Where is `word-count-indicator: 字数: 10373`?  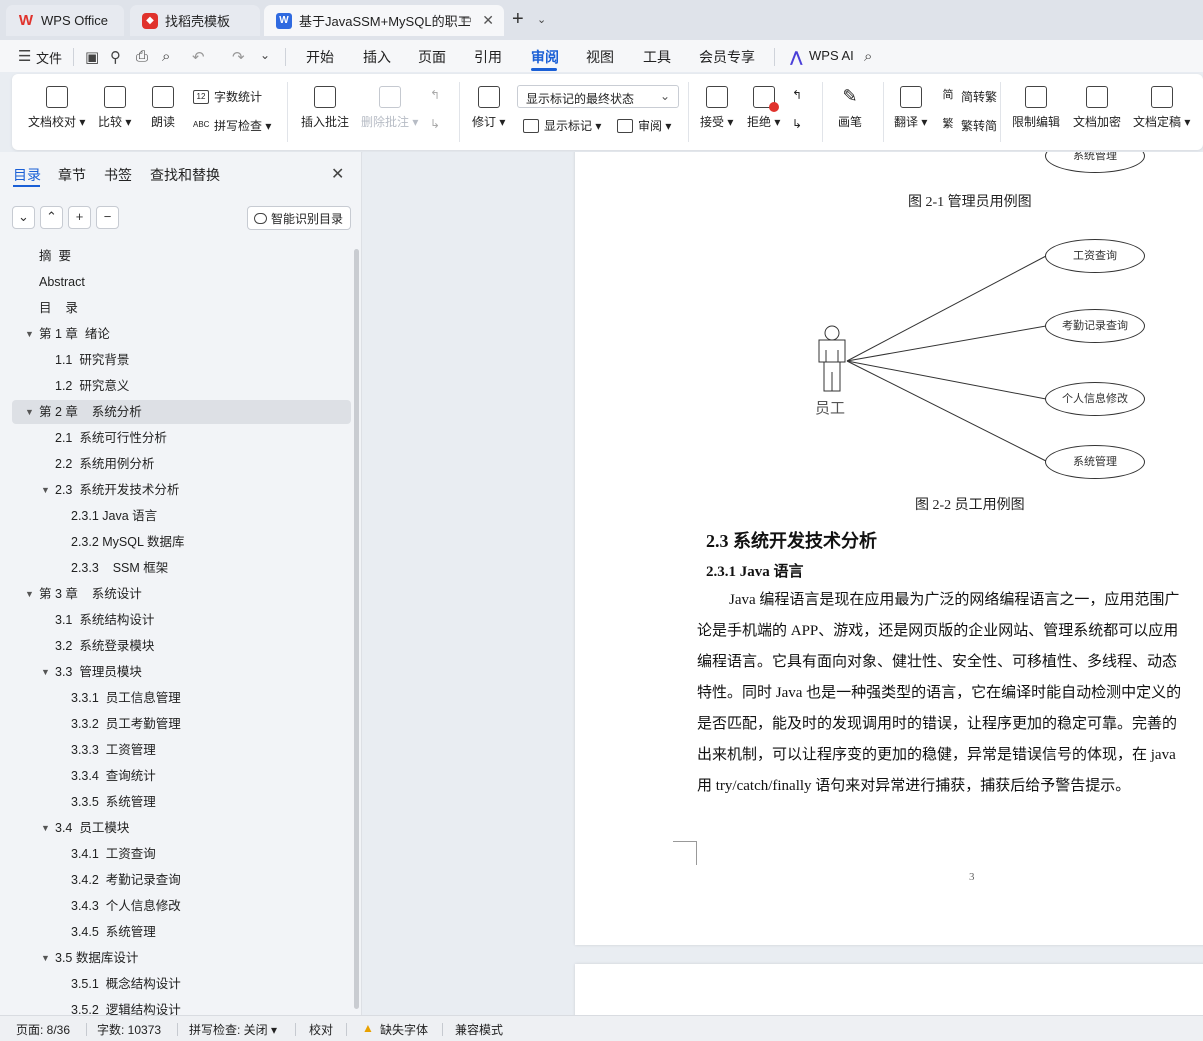
word-count-indicator: 字数: 10373 is located at coordinates (129, 1029).